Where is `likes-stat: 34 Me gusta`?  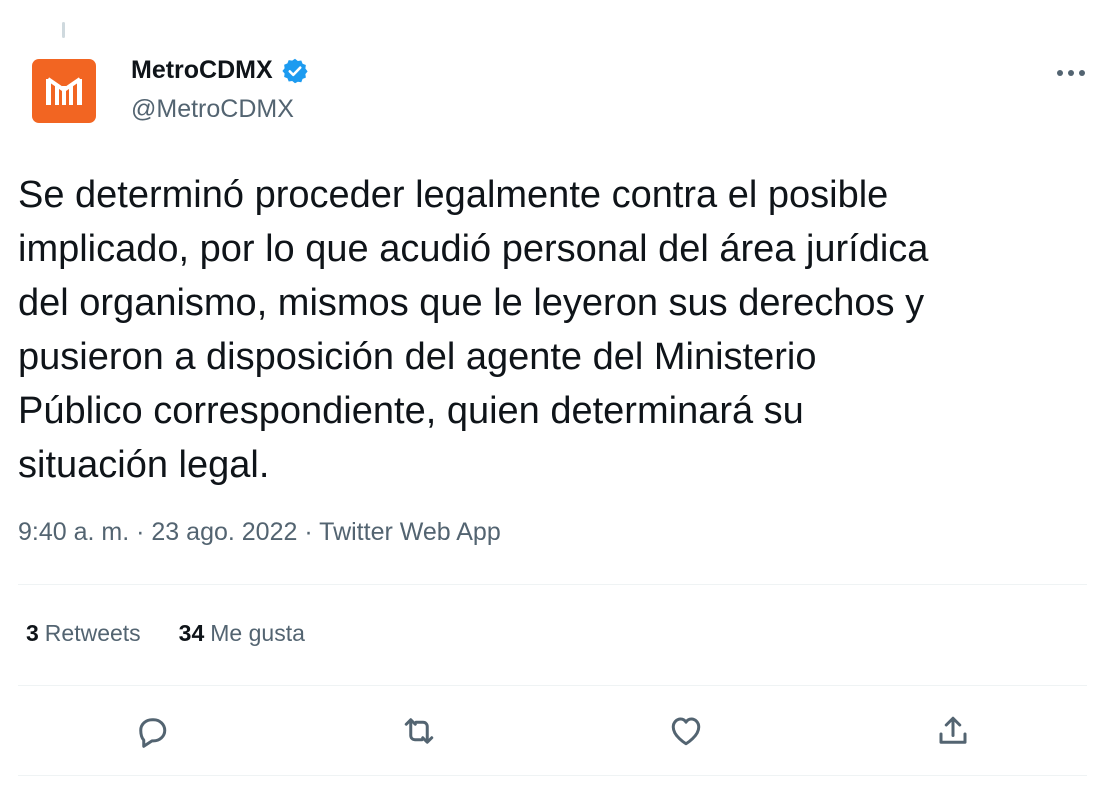
likes-stat: 34 Me gusta is located at coordinates (242, 633).